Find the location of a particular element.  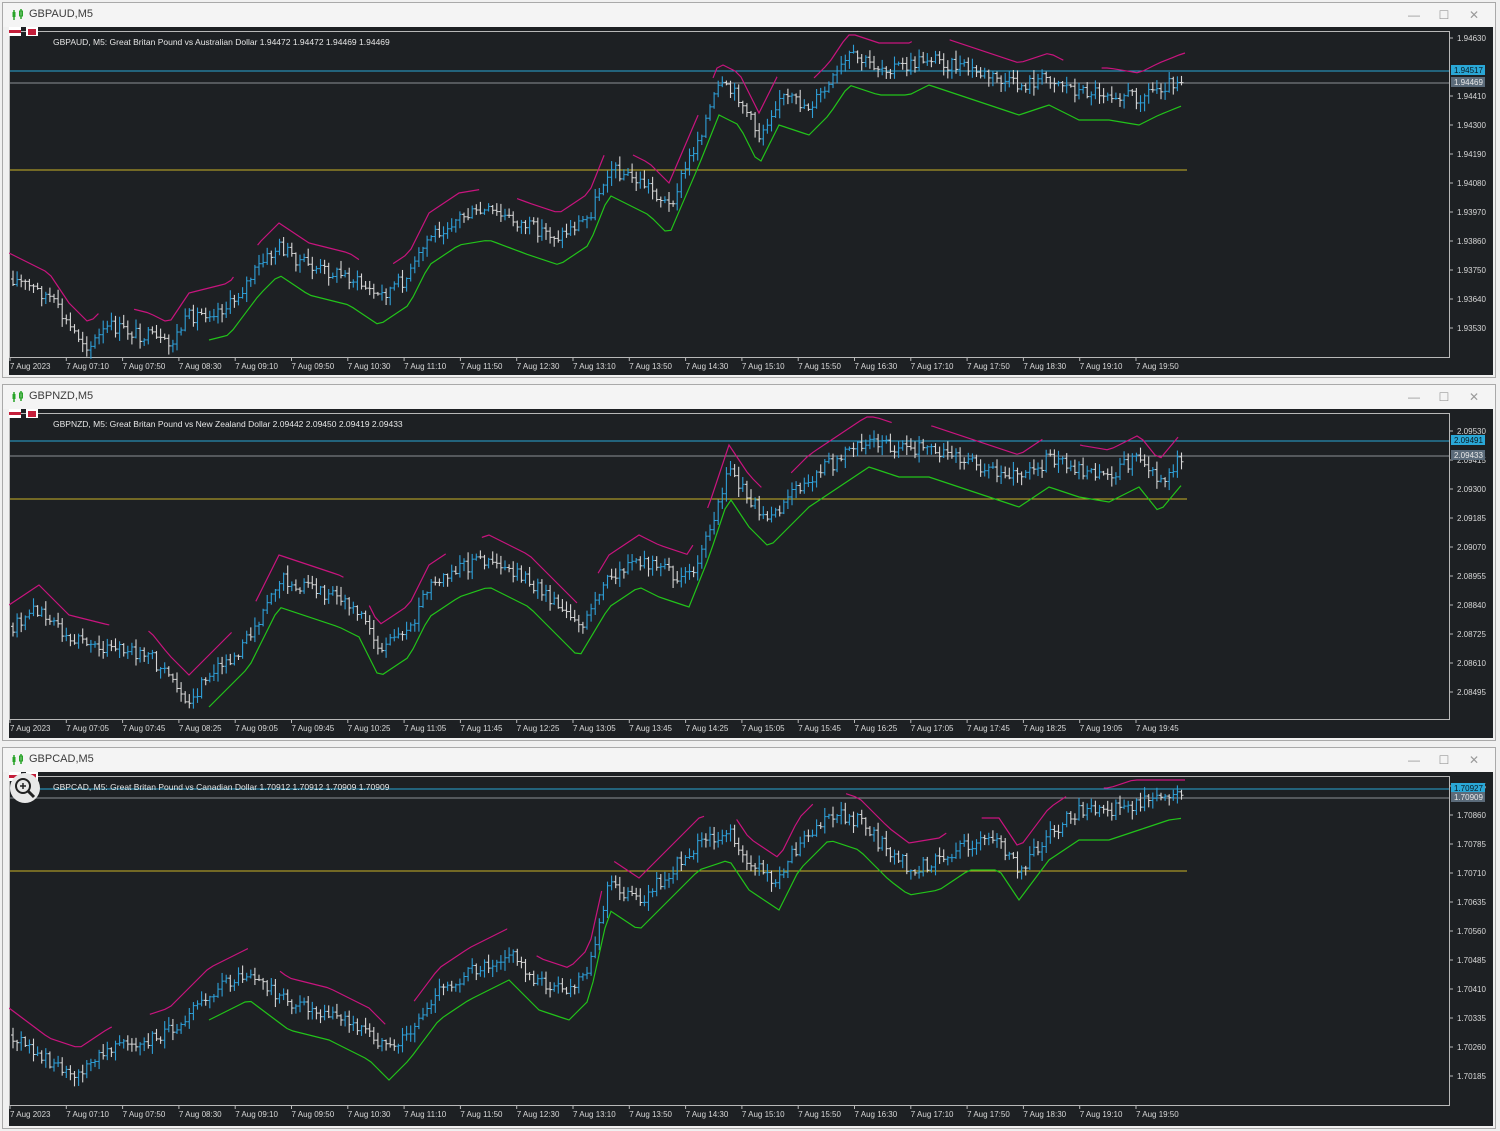

window-title-bar: GBPCAD,M5 — ☐ ✕ is located at coordinates (749, 760).